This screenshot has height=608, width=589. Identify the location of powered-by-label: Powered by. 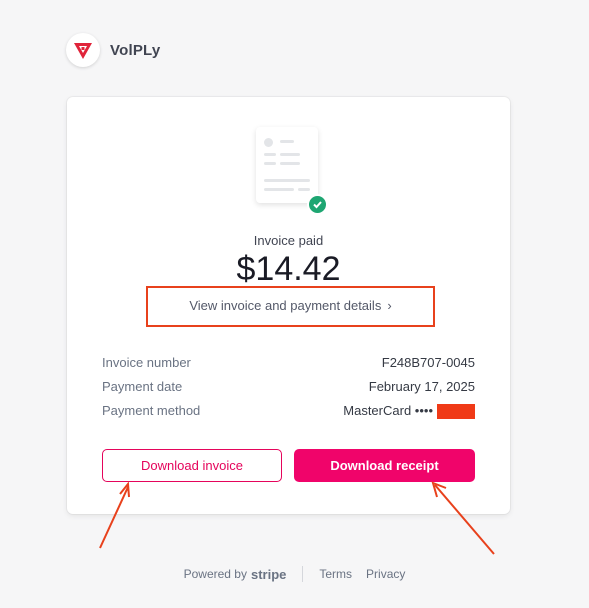
(215, 574).